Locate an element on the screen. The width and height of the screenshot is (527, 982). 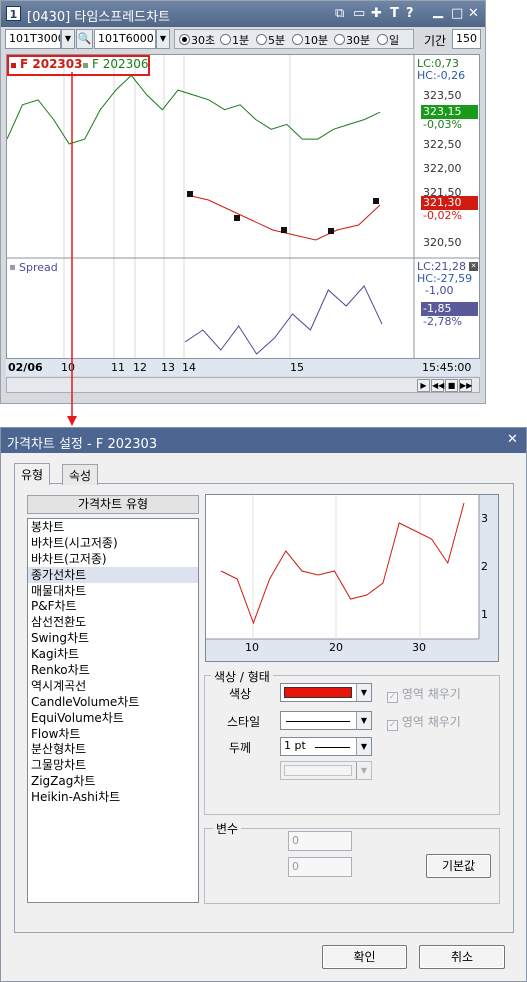
spread-marker is located at coordinates (12, 267).